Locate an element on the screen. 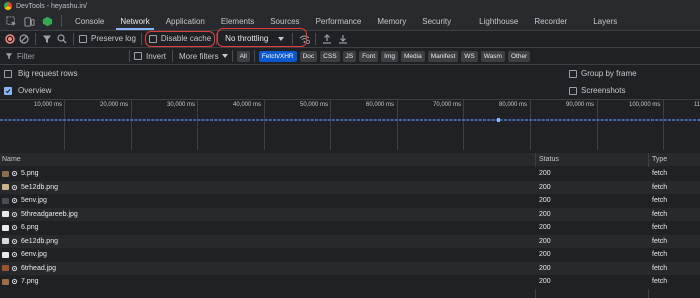  tab-console: Console is located at coordinates (89, 21).